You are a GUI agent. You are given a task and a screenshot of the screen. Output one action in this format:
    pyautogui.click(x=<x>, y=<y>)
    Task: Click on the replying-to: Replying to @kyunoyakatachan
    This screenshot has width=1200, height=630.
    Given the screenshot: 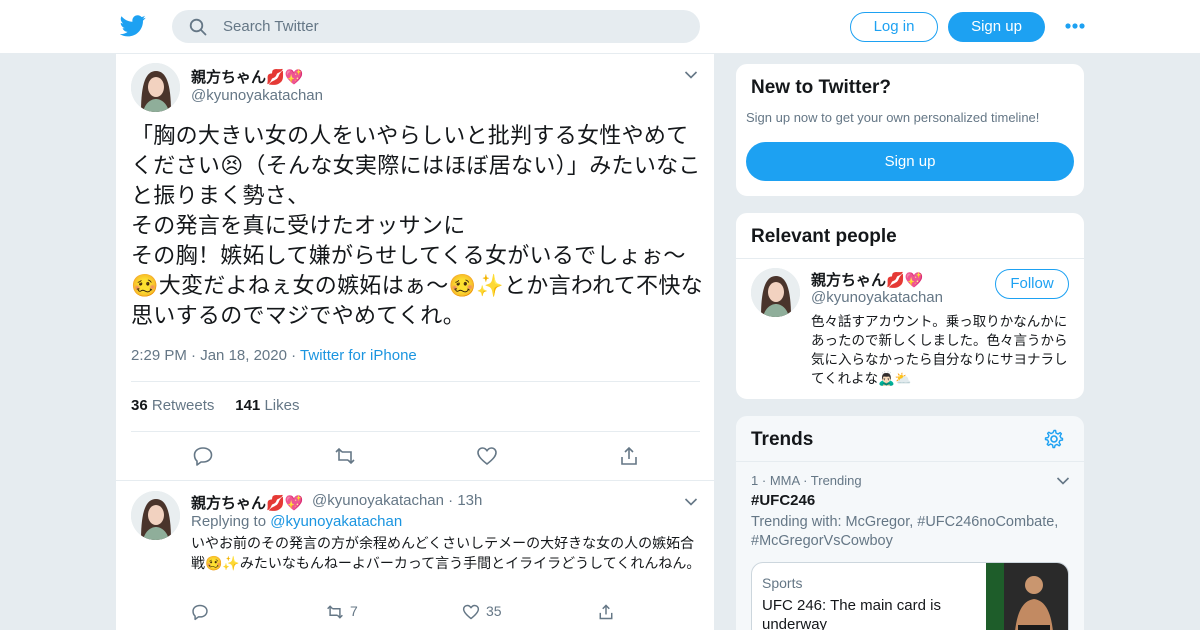 What is the action you would take?
    pyautogui.click(x=296, y=521)
    